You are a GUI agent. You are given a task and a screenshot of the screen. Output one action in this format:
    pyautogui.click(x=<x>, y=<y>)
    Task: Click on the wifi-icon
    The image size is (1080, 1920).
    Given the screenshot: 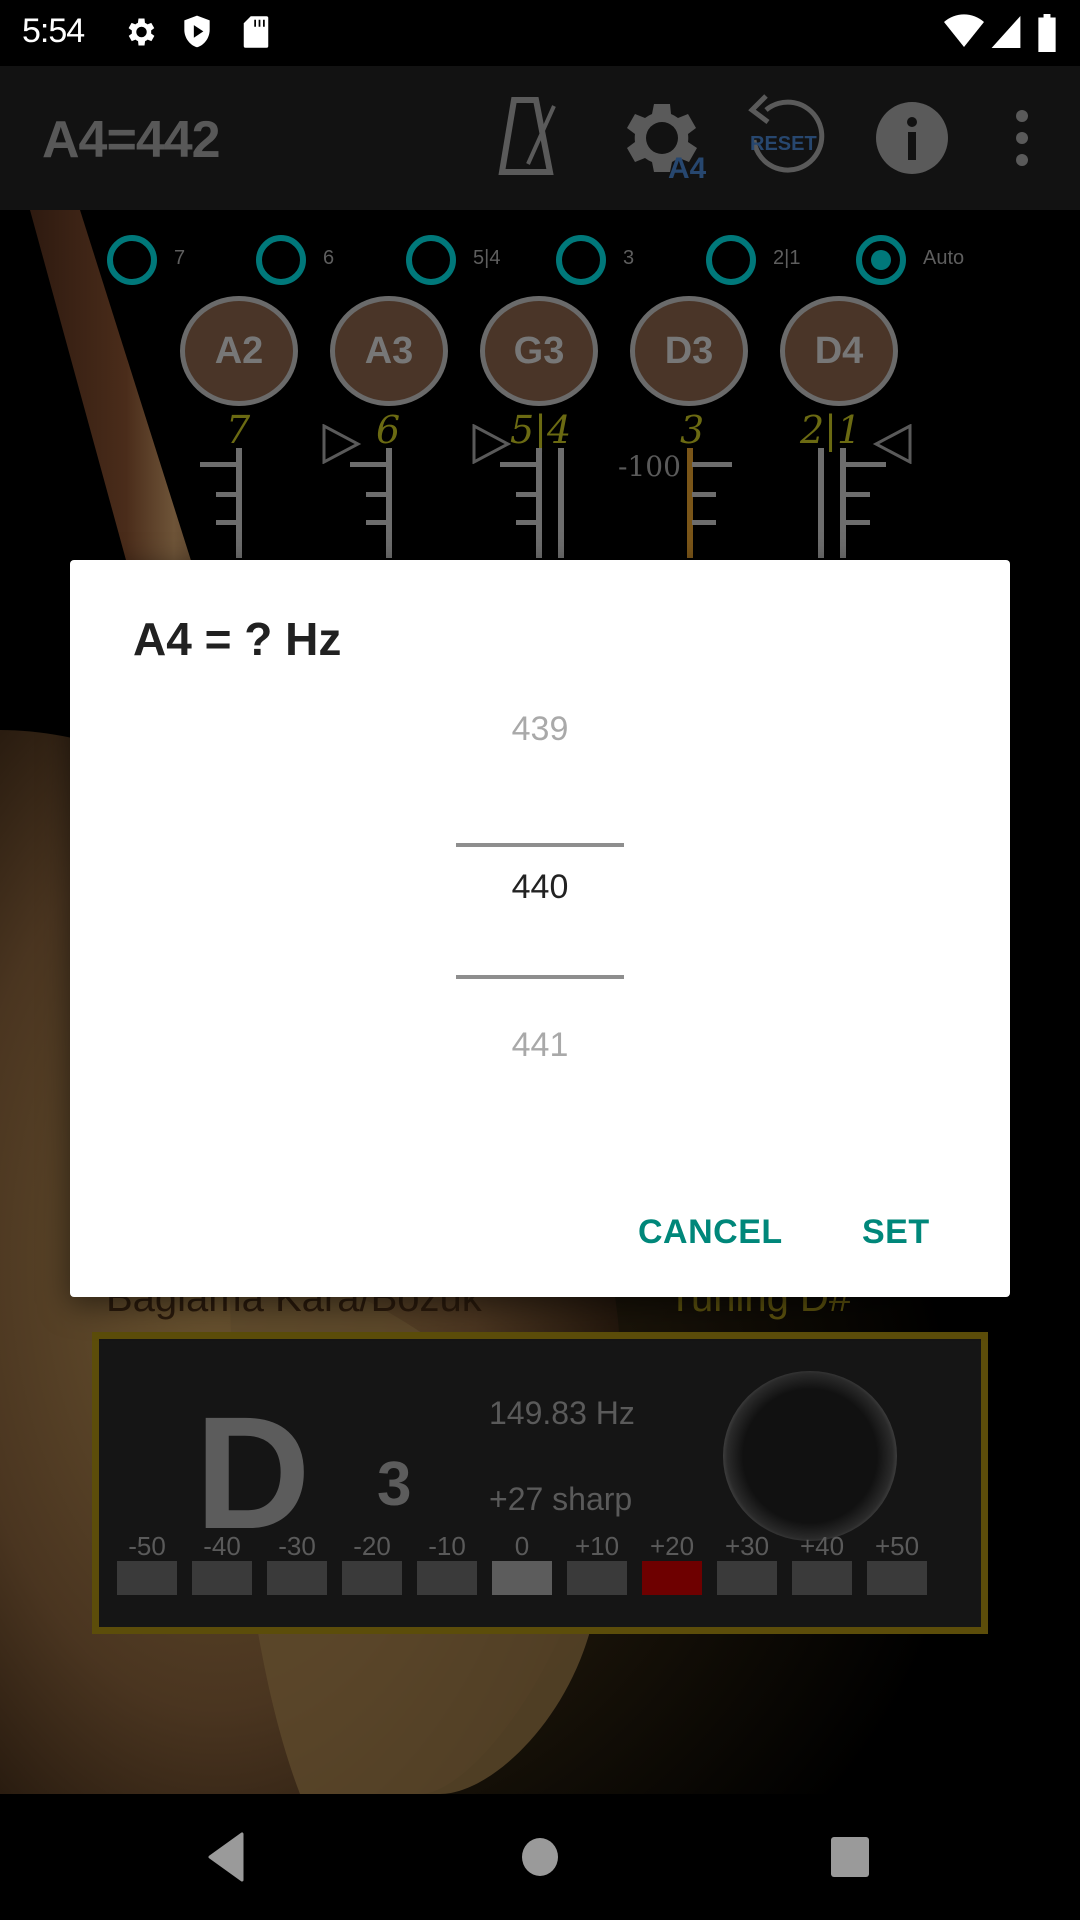 What is the action you would take?
    pyautogui.click(x=964, y=30)
    